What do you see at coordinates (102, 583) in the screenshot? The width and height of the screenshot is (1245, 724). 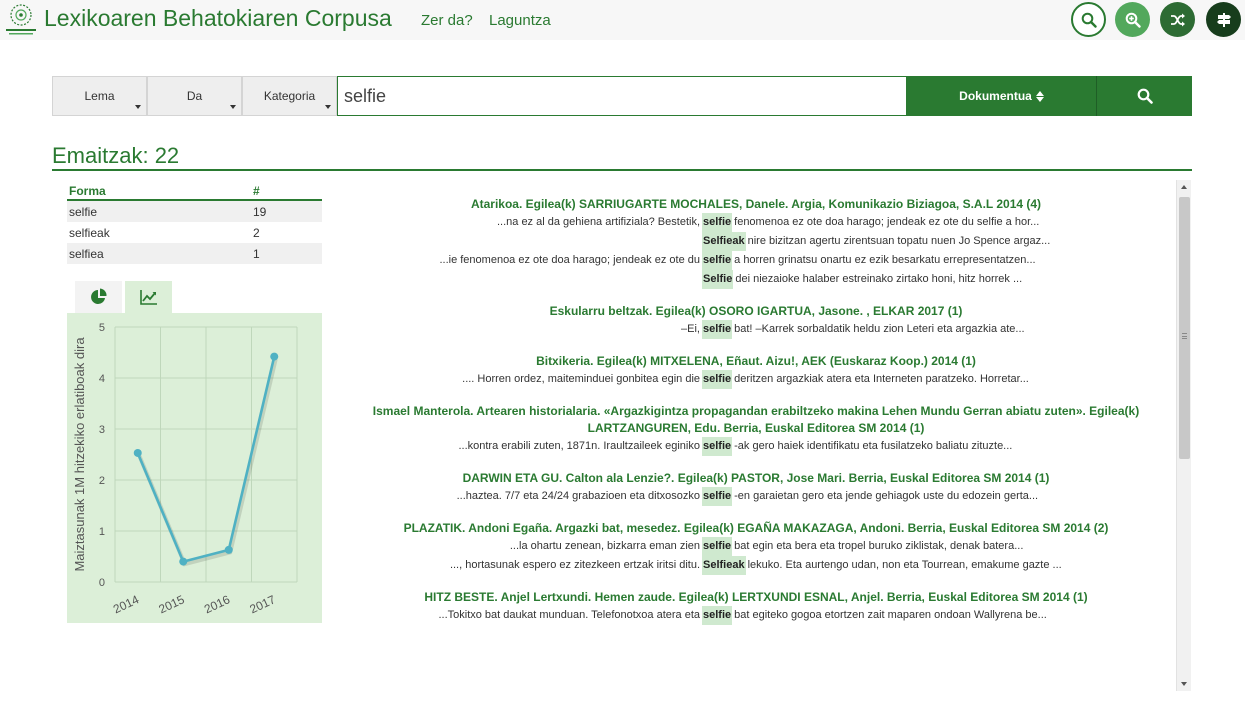 I see `y-tick-label: 0` at bounding box center [102, 583].